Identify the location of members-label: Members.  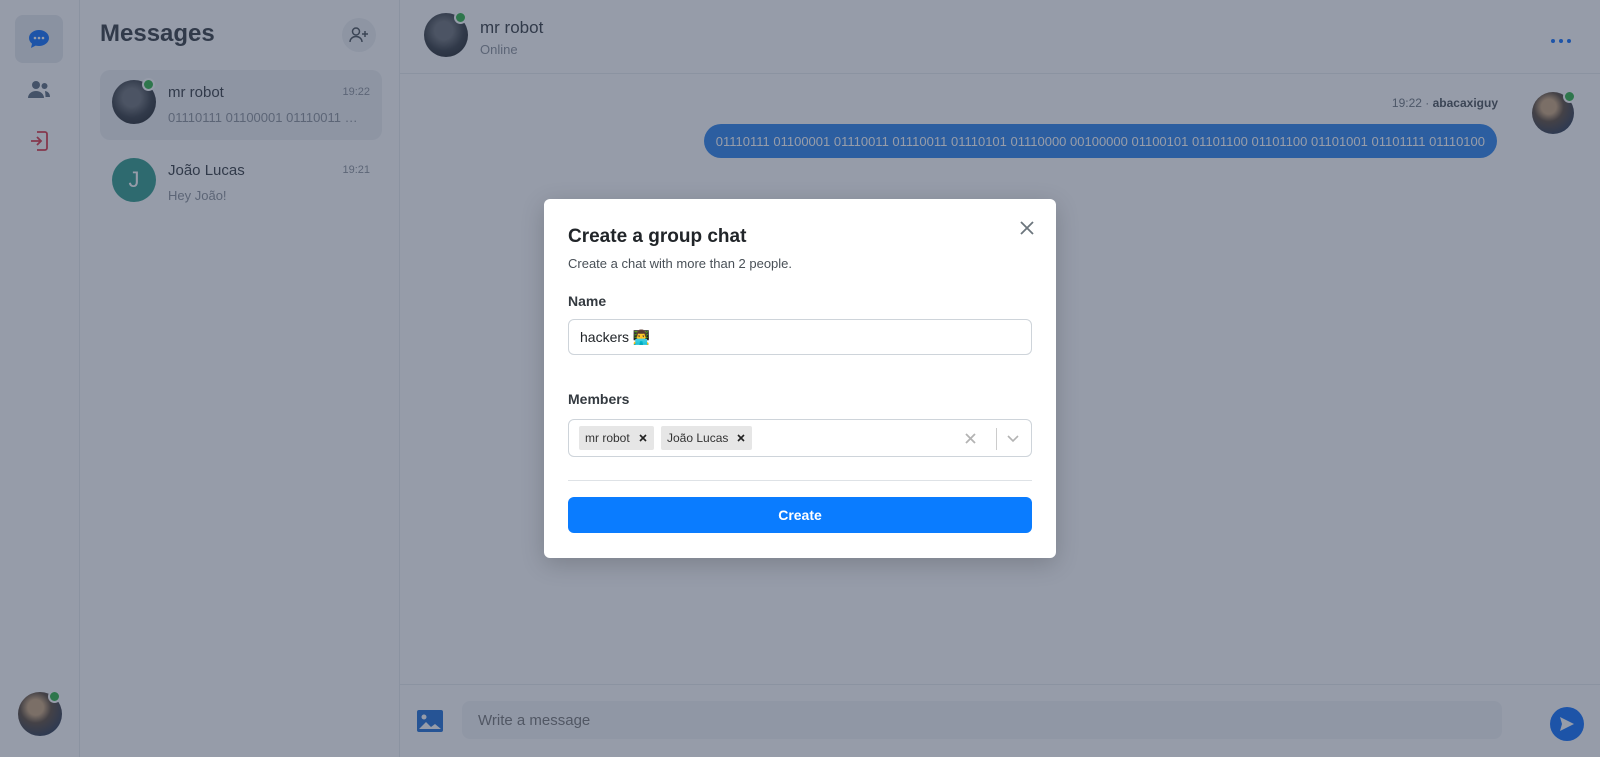
(599, 399).